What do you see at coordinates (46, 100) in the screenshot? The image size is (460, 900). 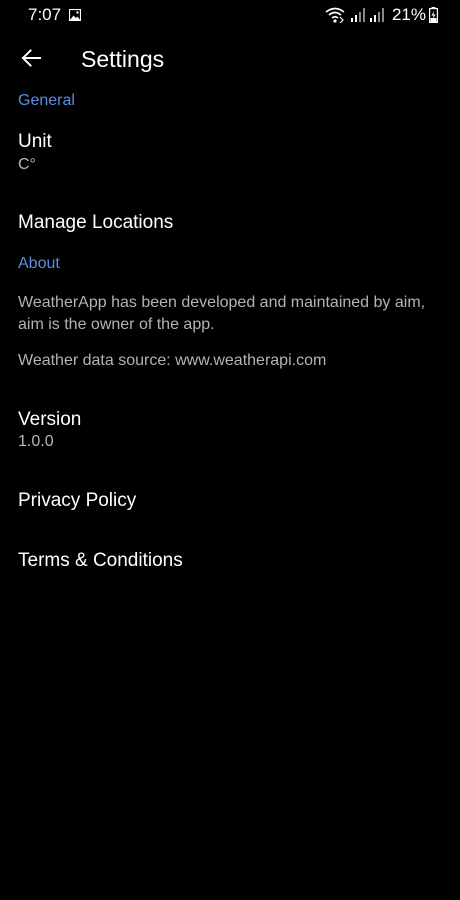 I see `section-header-general: General` at bounding box center [46, 100].